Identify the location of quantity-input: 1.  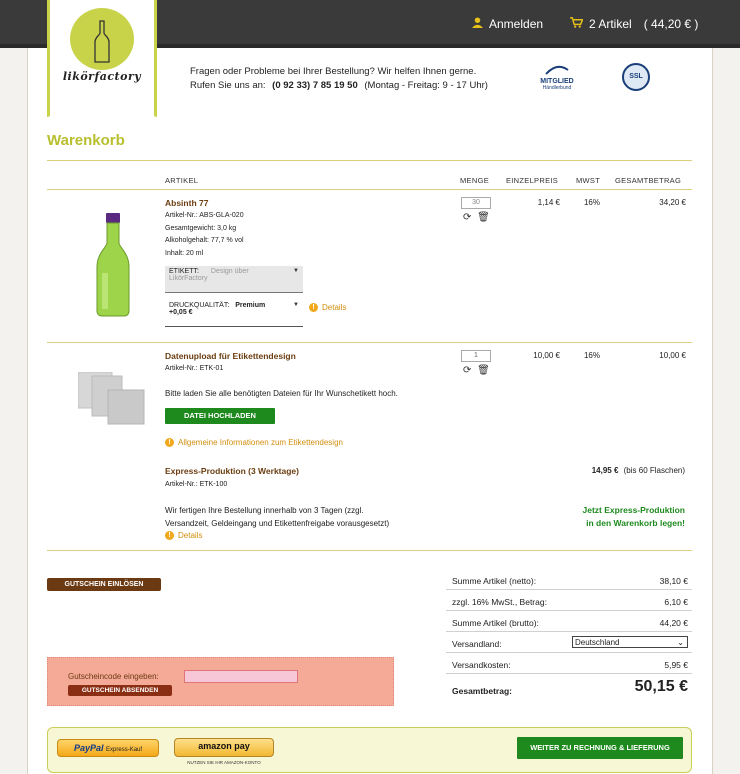
(476, 356).